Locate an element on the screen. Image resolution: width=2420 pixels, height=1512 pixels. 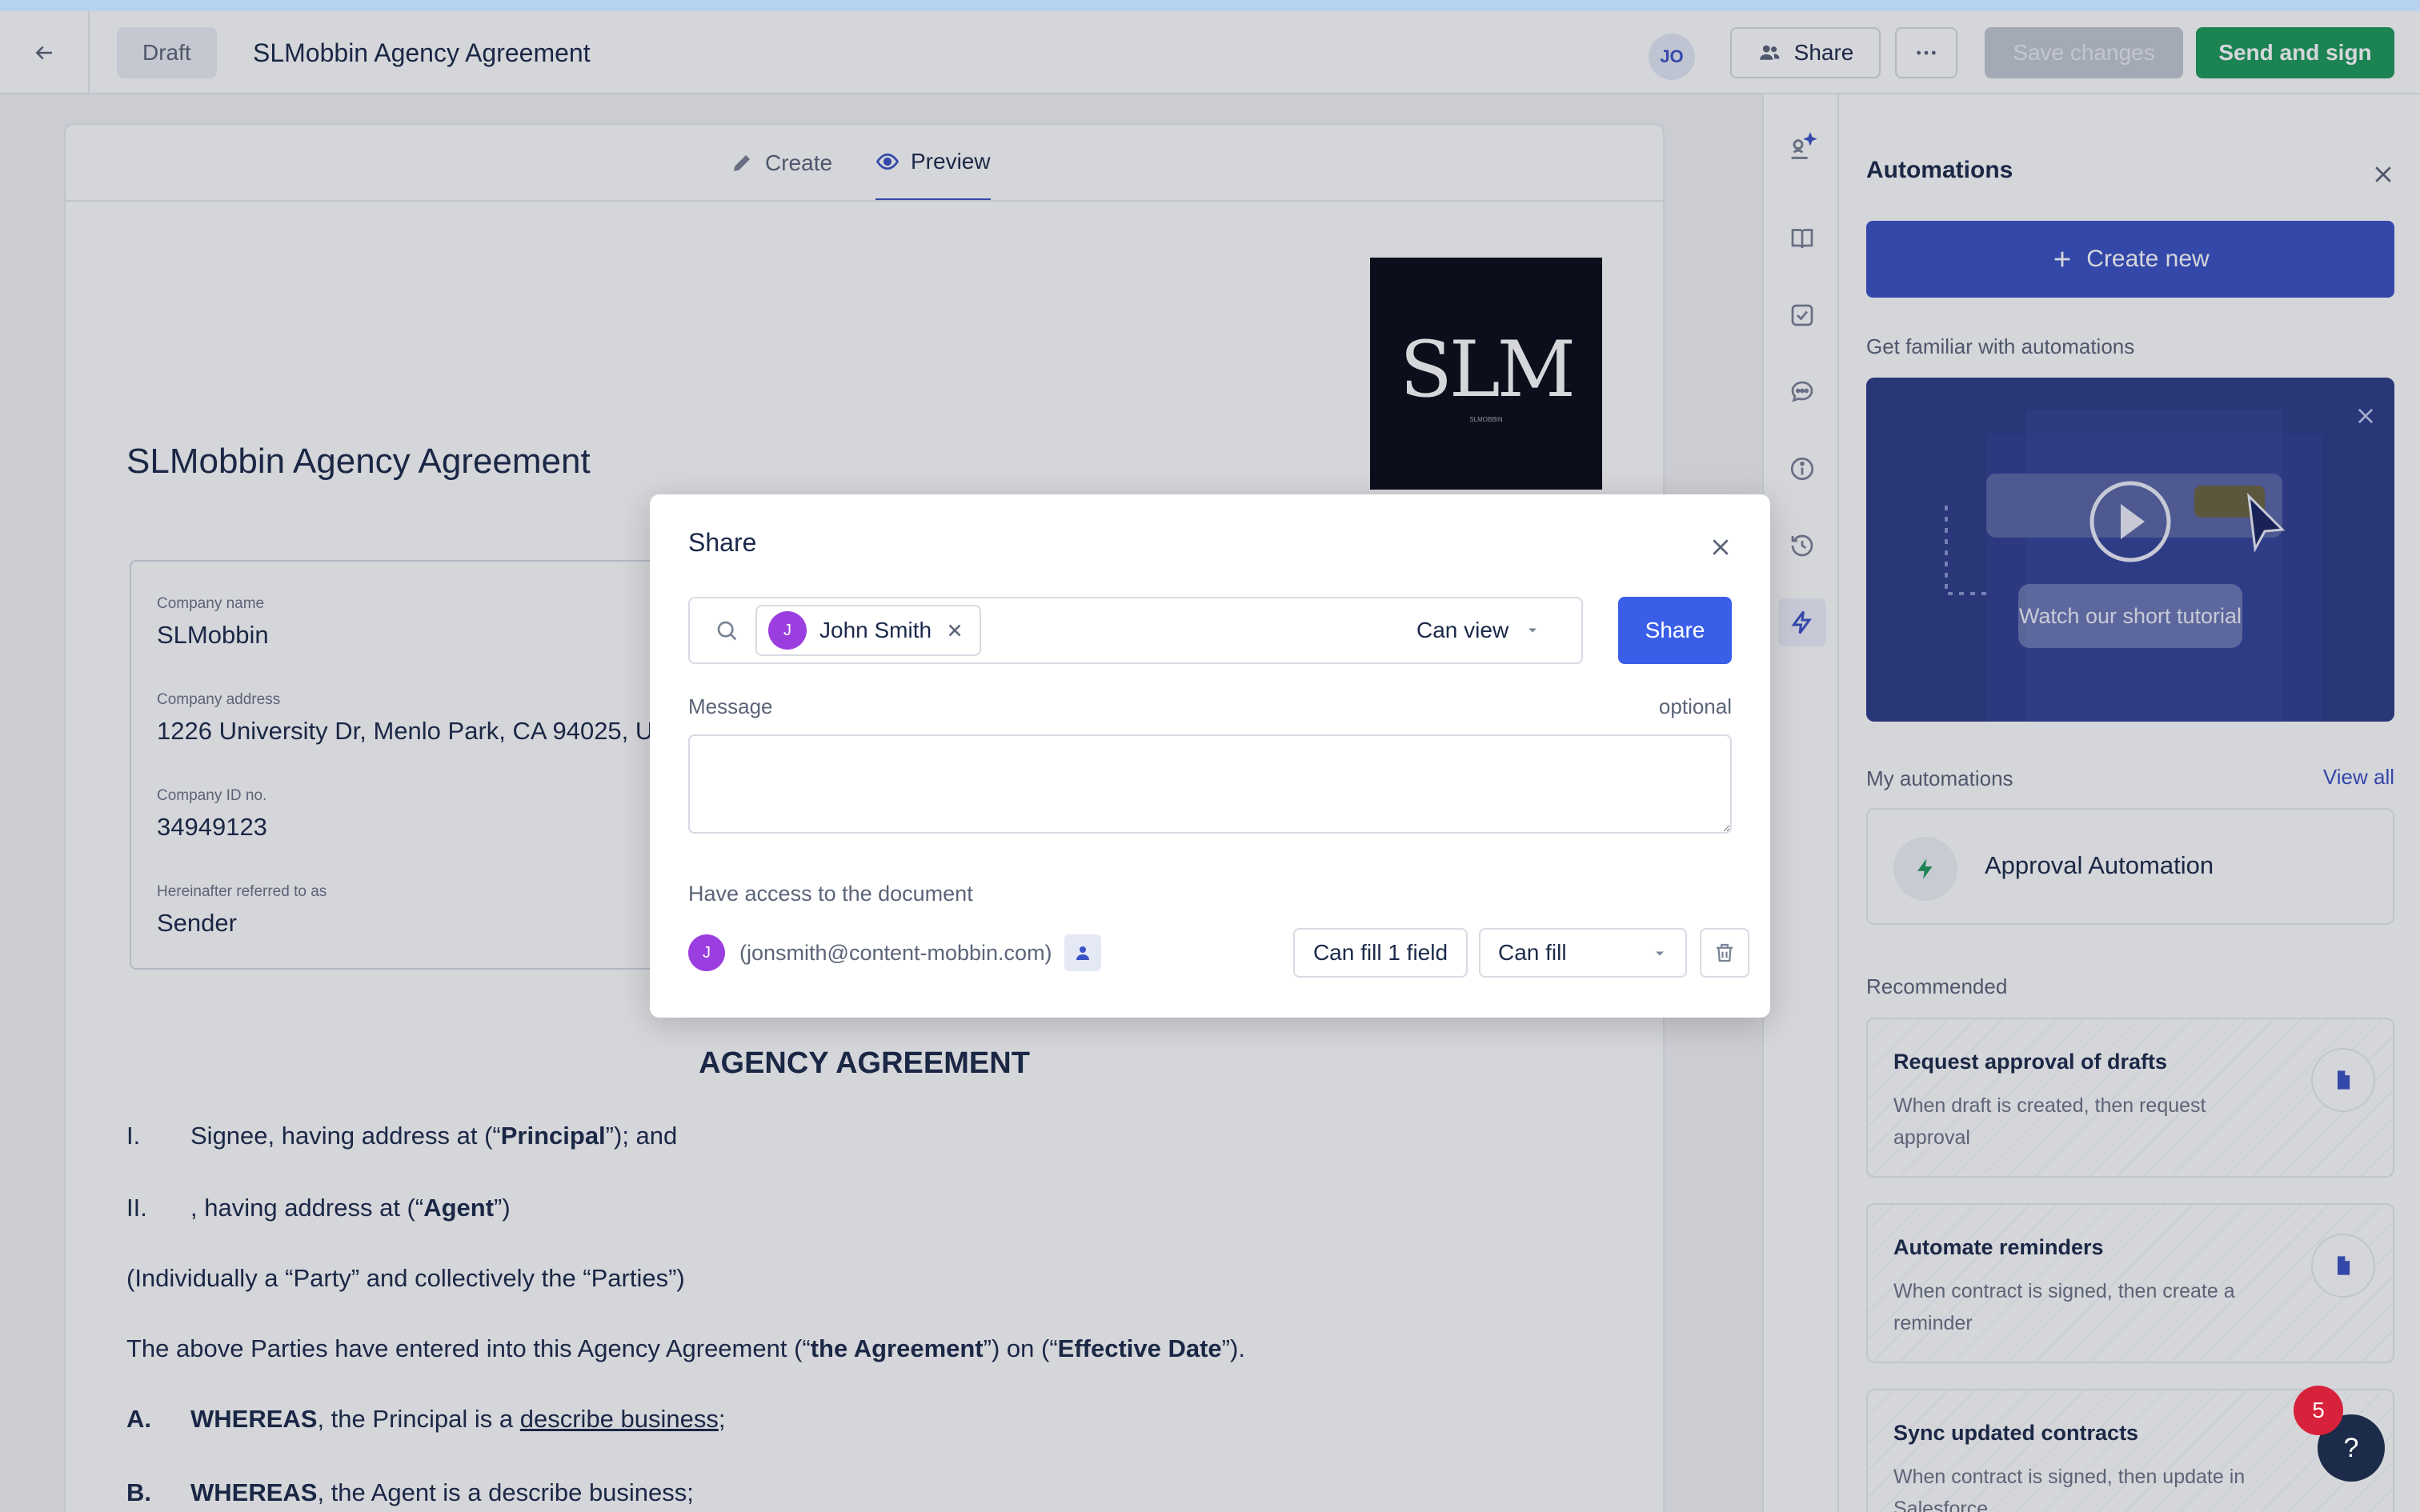
access-heading: Have access to the document is located at coordinates (830, 894).